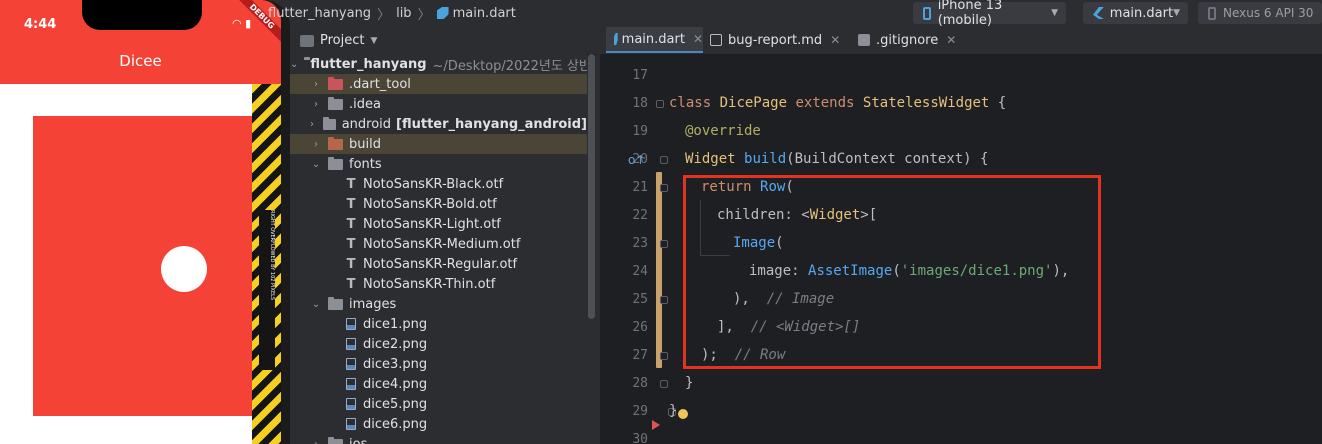 Image resolution: width=1322 pixels, height=444 pixels. I want to click on emulator-label: Nexus 6 API 30, so click(1268, 13).